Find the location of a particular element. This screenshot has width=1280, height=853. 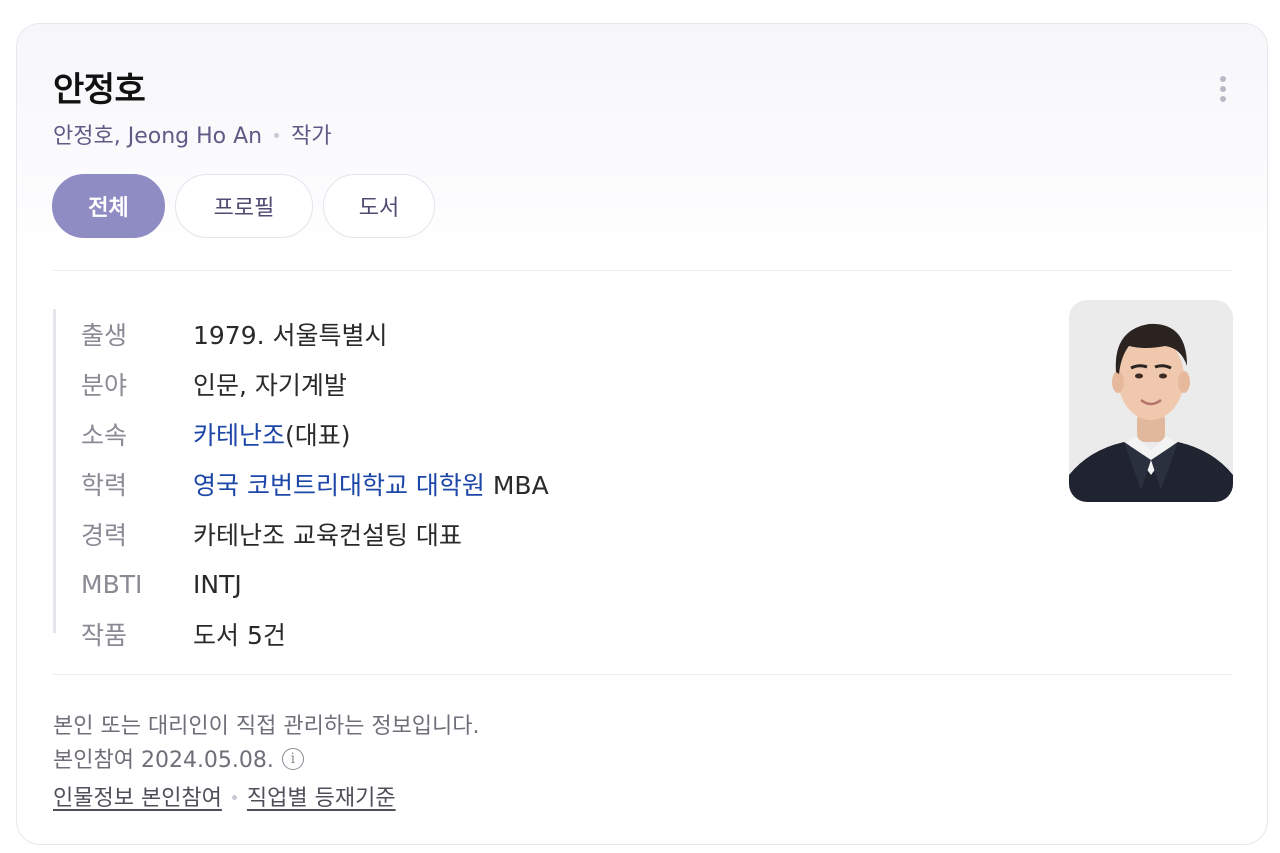

person-aliases: 안정호, Jeong Ho An is located at coordinates (158, 136).